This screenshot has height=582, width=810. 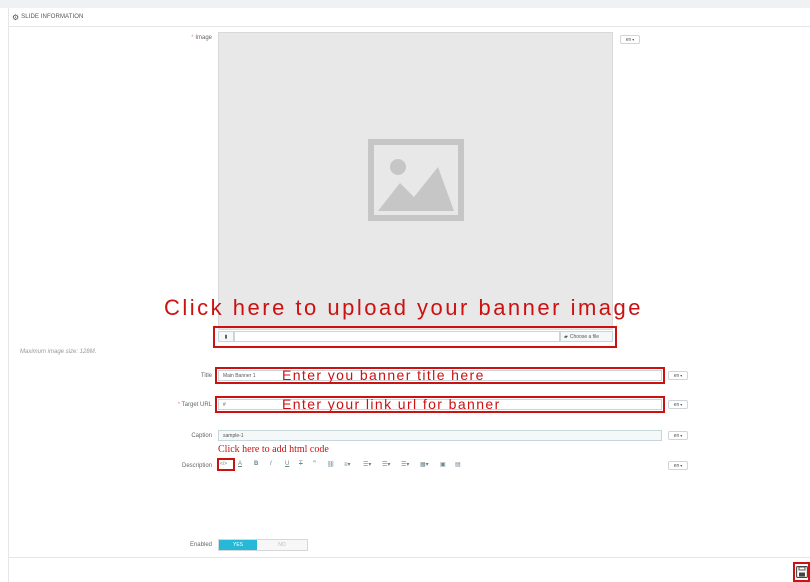 I want to click on cogs-icon: ⚙, so click(x=16, y=17).